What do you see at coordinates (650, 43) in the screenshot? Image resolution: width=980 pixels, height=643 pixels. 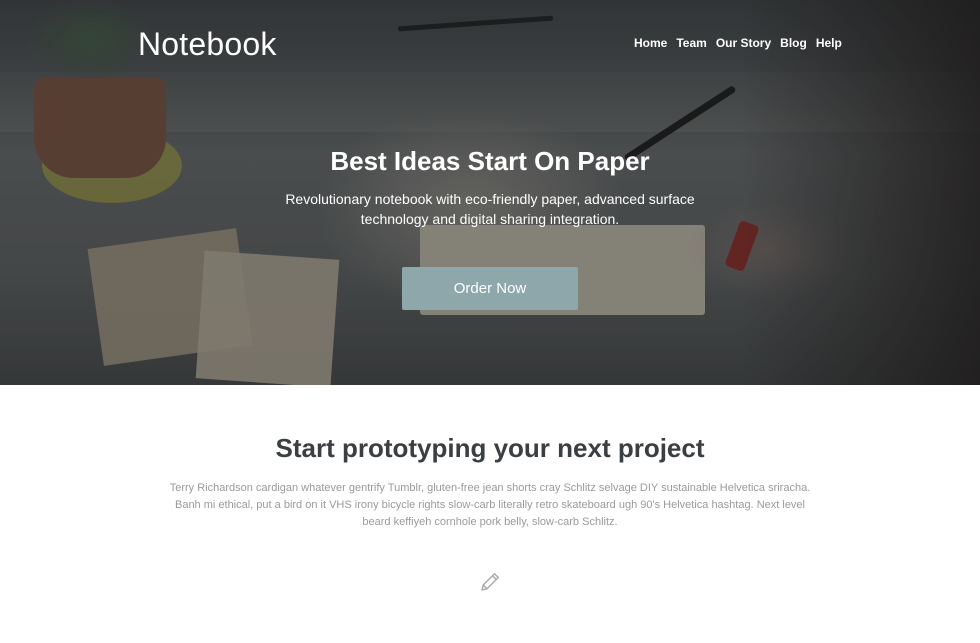 I see `nav-home-link: Home` at bounding box center [650, 43].